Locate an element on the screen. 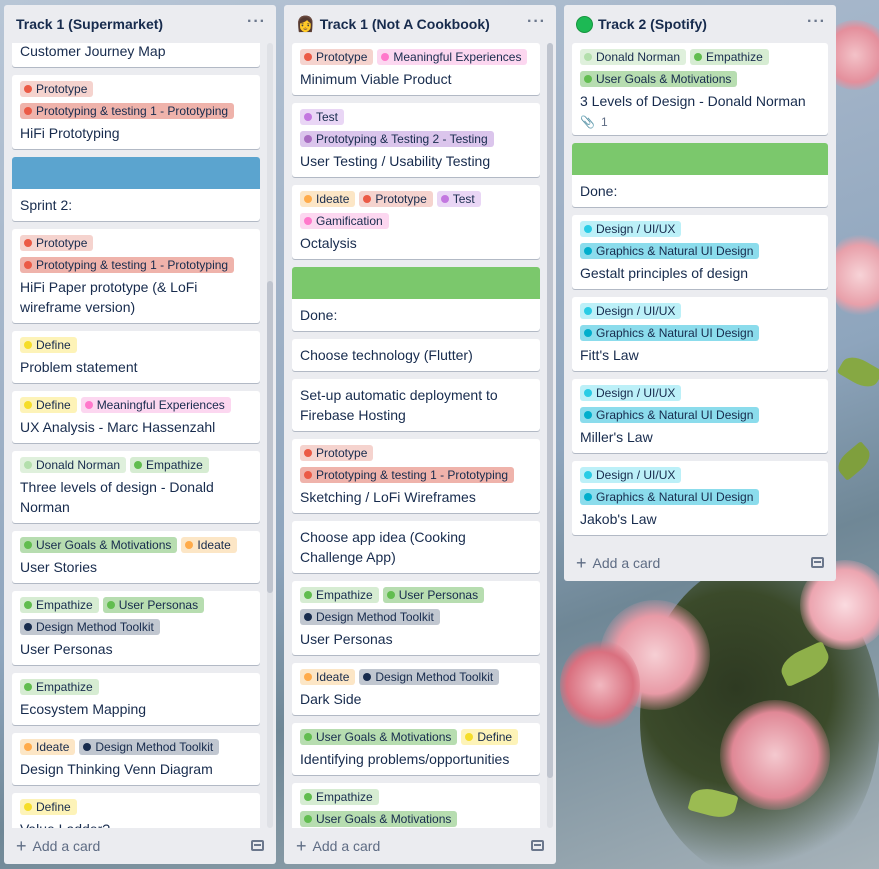 The image size is (879, 869). card: Define Problem statement is located at coordinates (136, 357).